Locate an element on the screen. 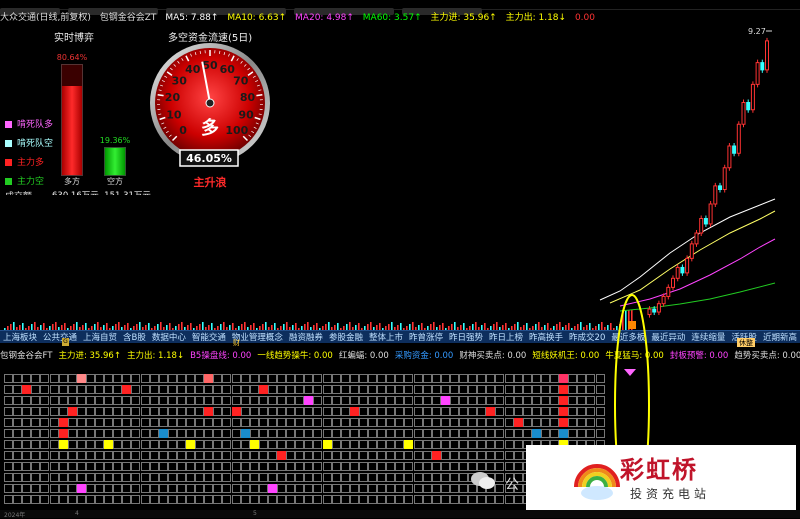 The image size is (800, 519). sector-item: 上海板块 is located at coordinates (20, 338).